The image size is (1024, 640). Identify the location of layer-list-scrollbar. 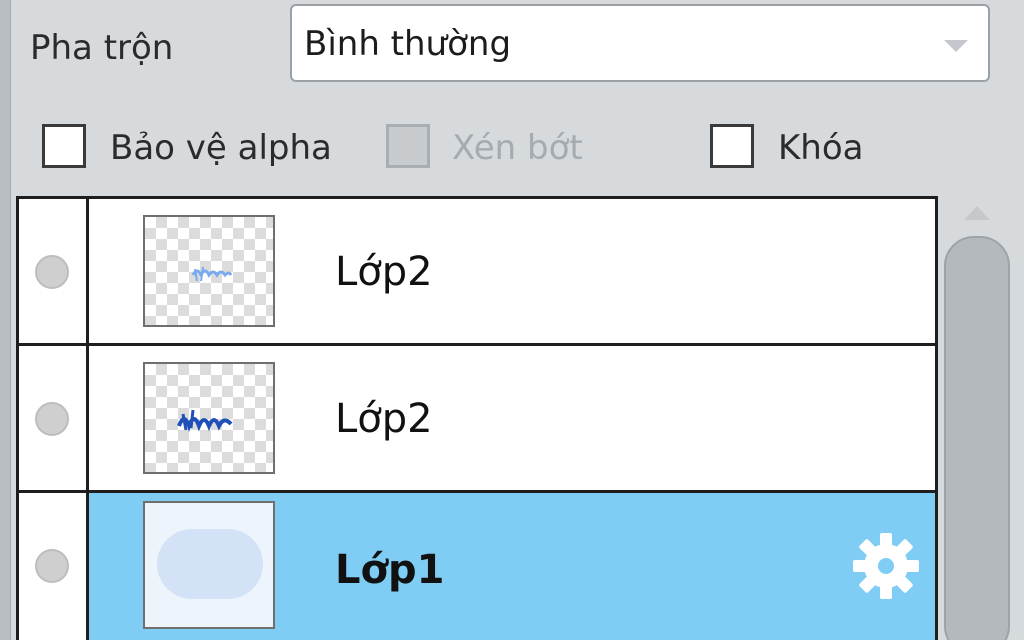
(982, 418).